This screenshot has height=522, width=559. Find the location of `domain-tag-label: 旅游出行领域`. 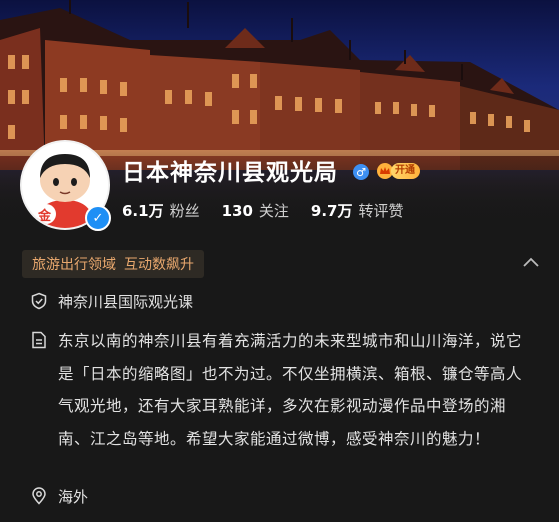

domain-tag-label: 旅游出行领域 is located at coordinates (74, 265).